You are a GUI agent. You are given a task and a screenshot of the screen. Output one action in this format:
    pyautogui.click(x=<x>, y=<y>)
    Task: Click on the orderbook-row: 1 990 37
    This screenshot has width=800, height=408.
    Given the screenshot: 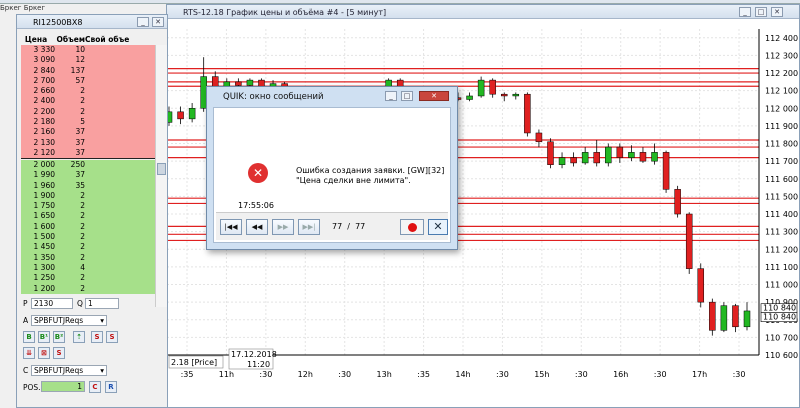 What is the action you would take?
    pyautogui.click(x=88, y=175)
    